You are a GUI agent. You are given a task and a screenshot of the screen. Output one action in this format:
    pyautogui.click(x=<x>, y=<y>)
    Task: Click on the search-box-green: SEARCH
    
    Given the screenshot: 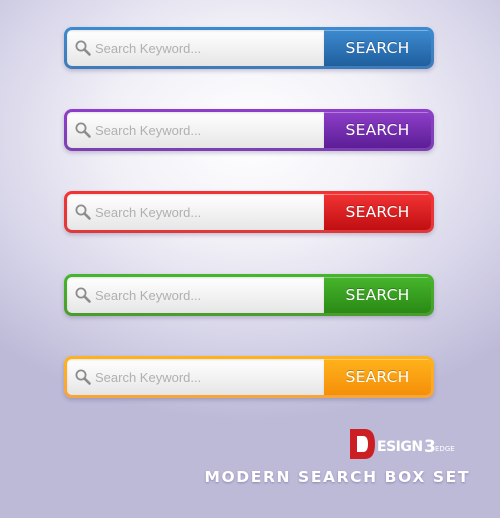 What is the action you would take?
    pyautogui.click(x=249, y=295)
    